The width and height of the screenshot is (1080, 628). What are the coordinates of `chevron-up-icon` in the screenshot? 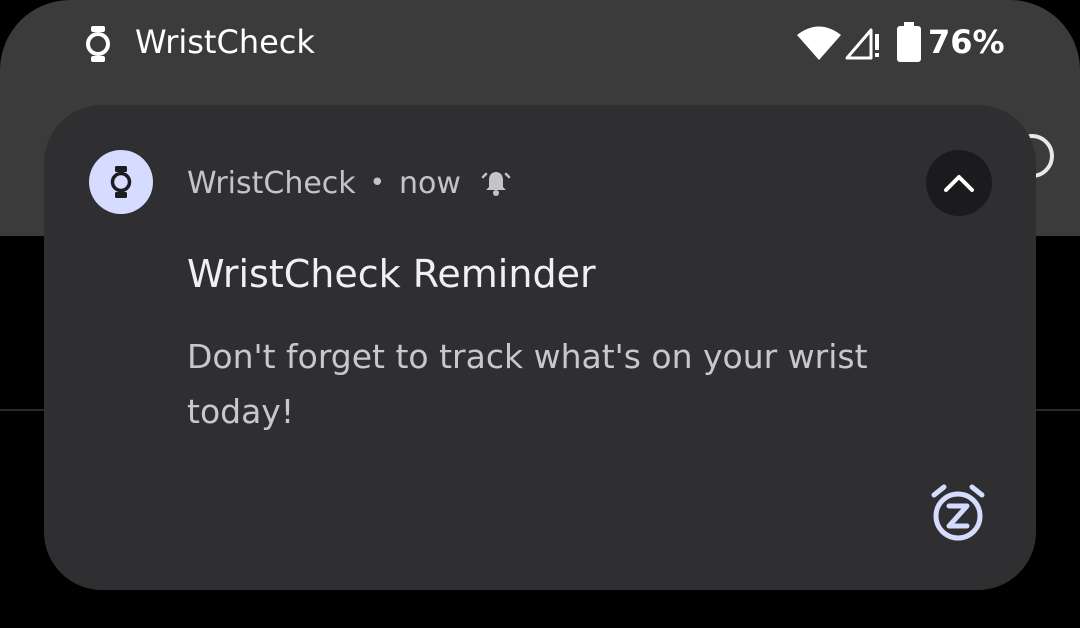 It's located at (959, 183).